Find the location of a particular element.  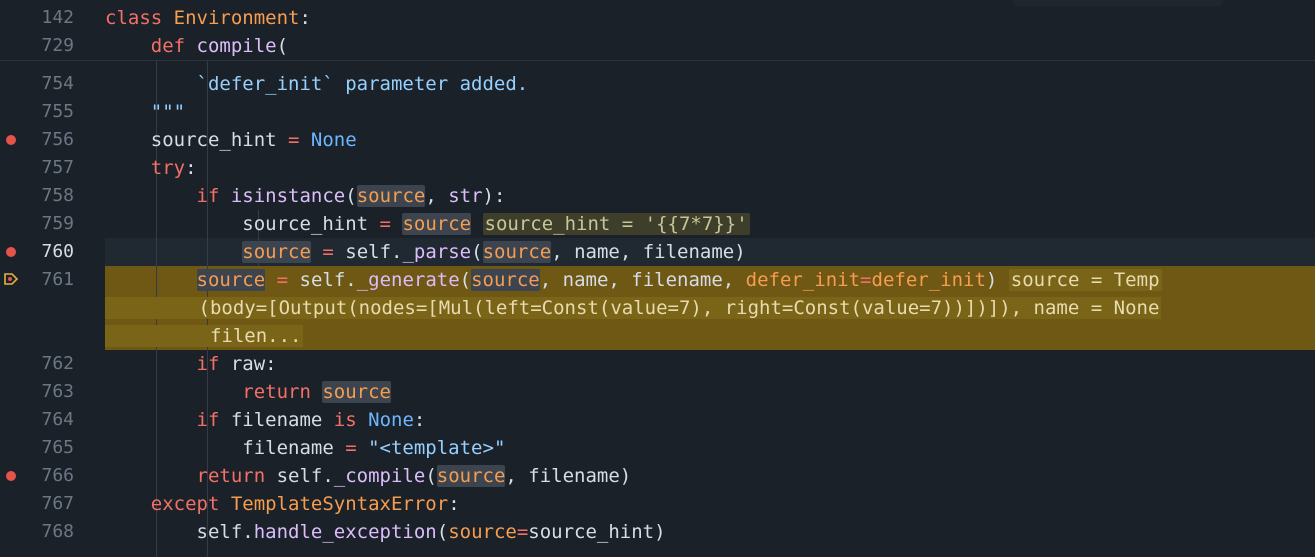

line-gutter: 766 is located at coordinates (50, 476).